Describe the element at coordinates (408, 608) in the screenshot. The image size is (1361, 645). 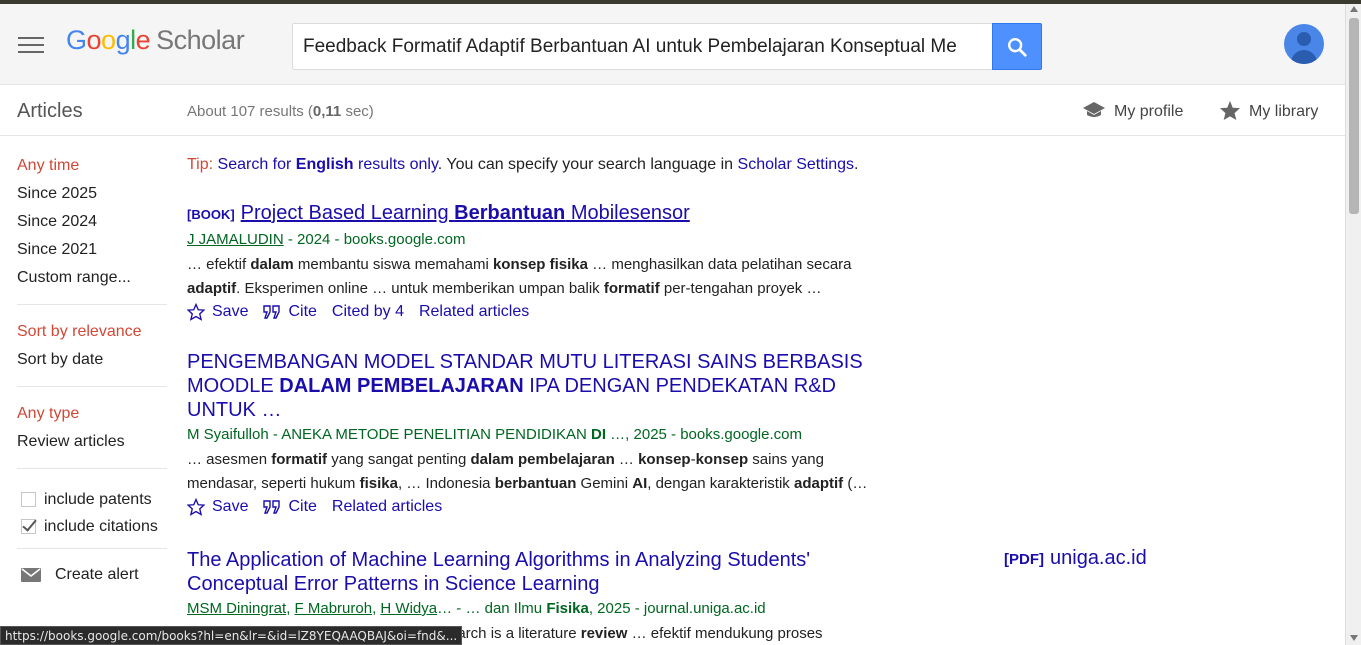
I see `author-link: H Widya` at that location.